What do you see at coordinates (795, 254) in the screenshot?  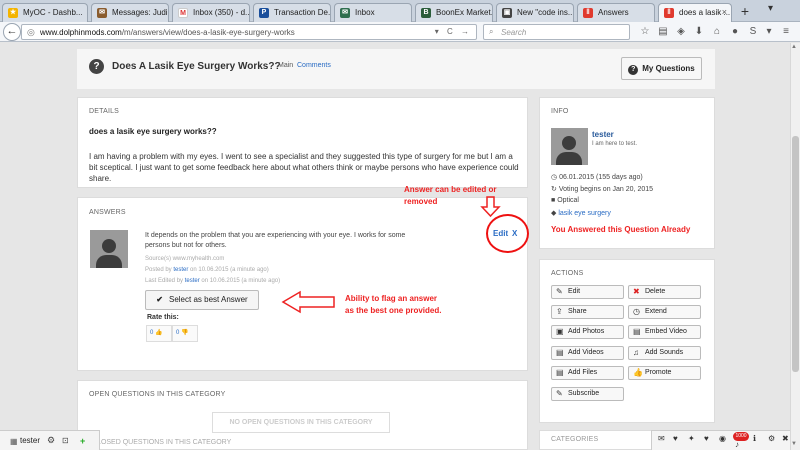 I see `scrollbar-thumb` at bounding box center [795, 254].